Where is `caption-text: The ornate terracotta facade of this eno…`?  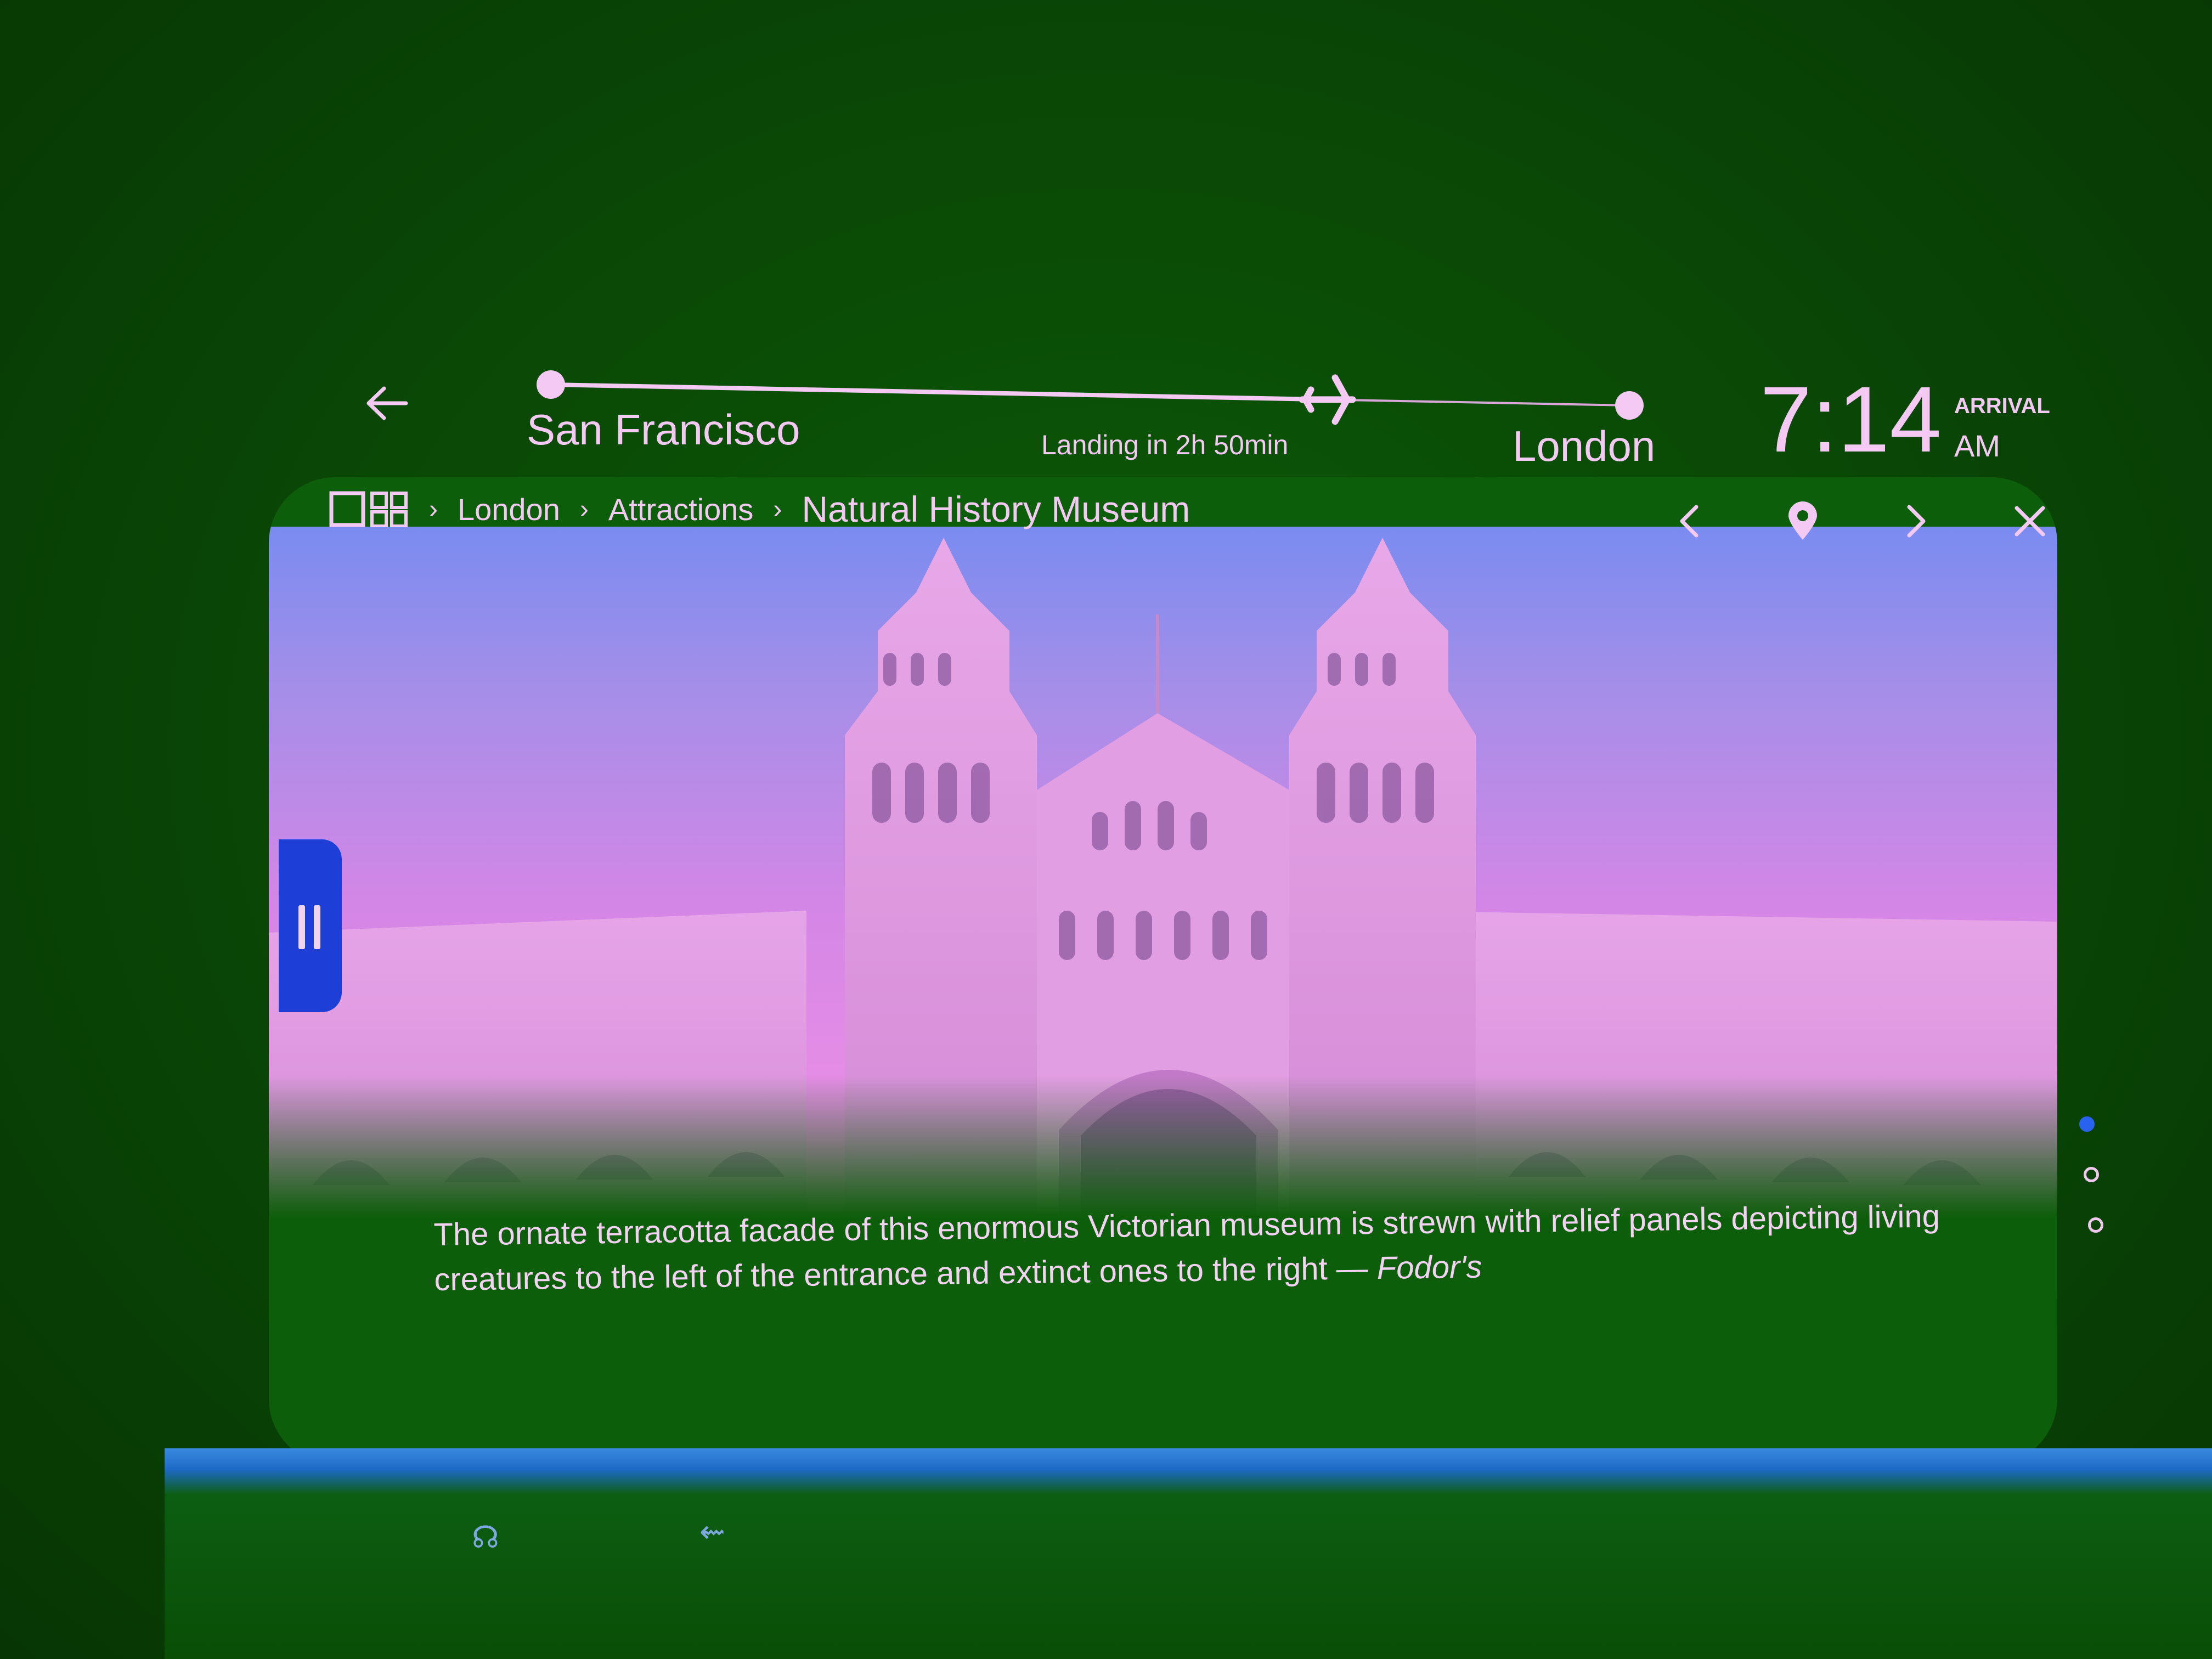 caption-text: The ornate terracotta facade of this eno… is located at coordinates (1187, 1248).